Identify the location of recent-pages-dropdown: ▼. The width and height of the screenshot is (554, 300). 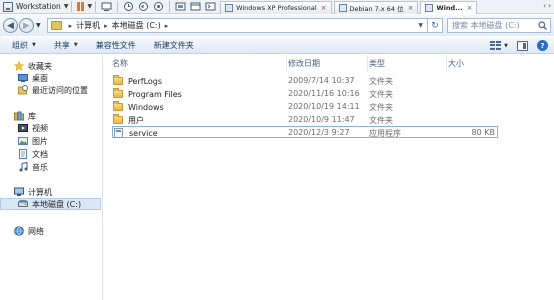
(38, 25).